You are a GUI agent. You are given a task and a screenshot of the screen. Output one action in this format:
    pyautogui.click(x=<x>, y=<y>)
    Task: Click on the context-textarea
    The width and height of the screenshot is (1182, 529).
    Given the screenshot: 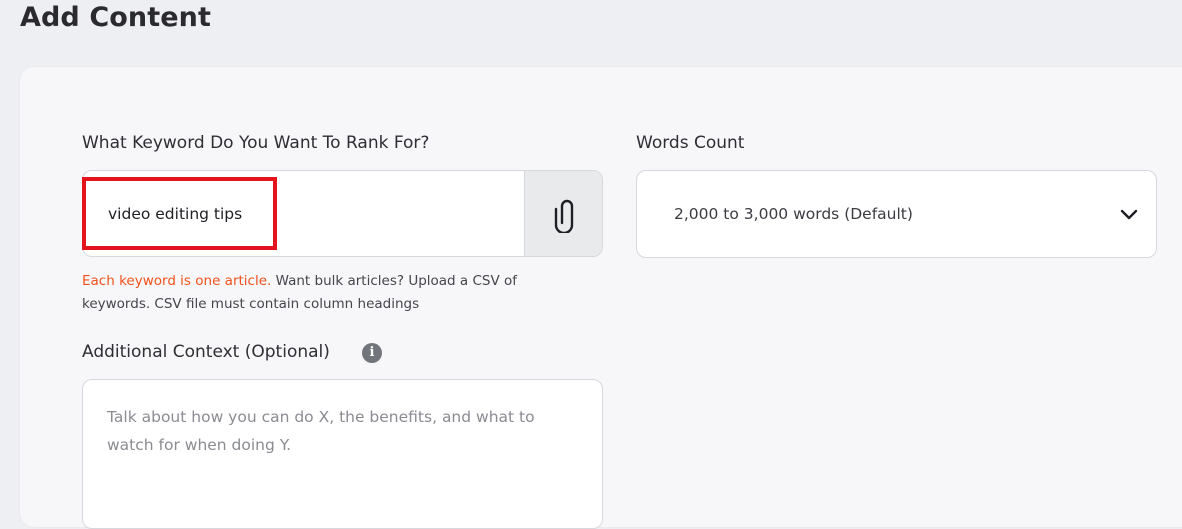 What is the action you would take?
    pyautogui.click(x=342, y=454)
    